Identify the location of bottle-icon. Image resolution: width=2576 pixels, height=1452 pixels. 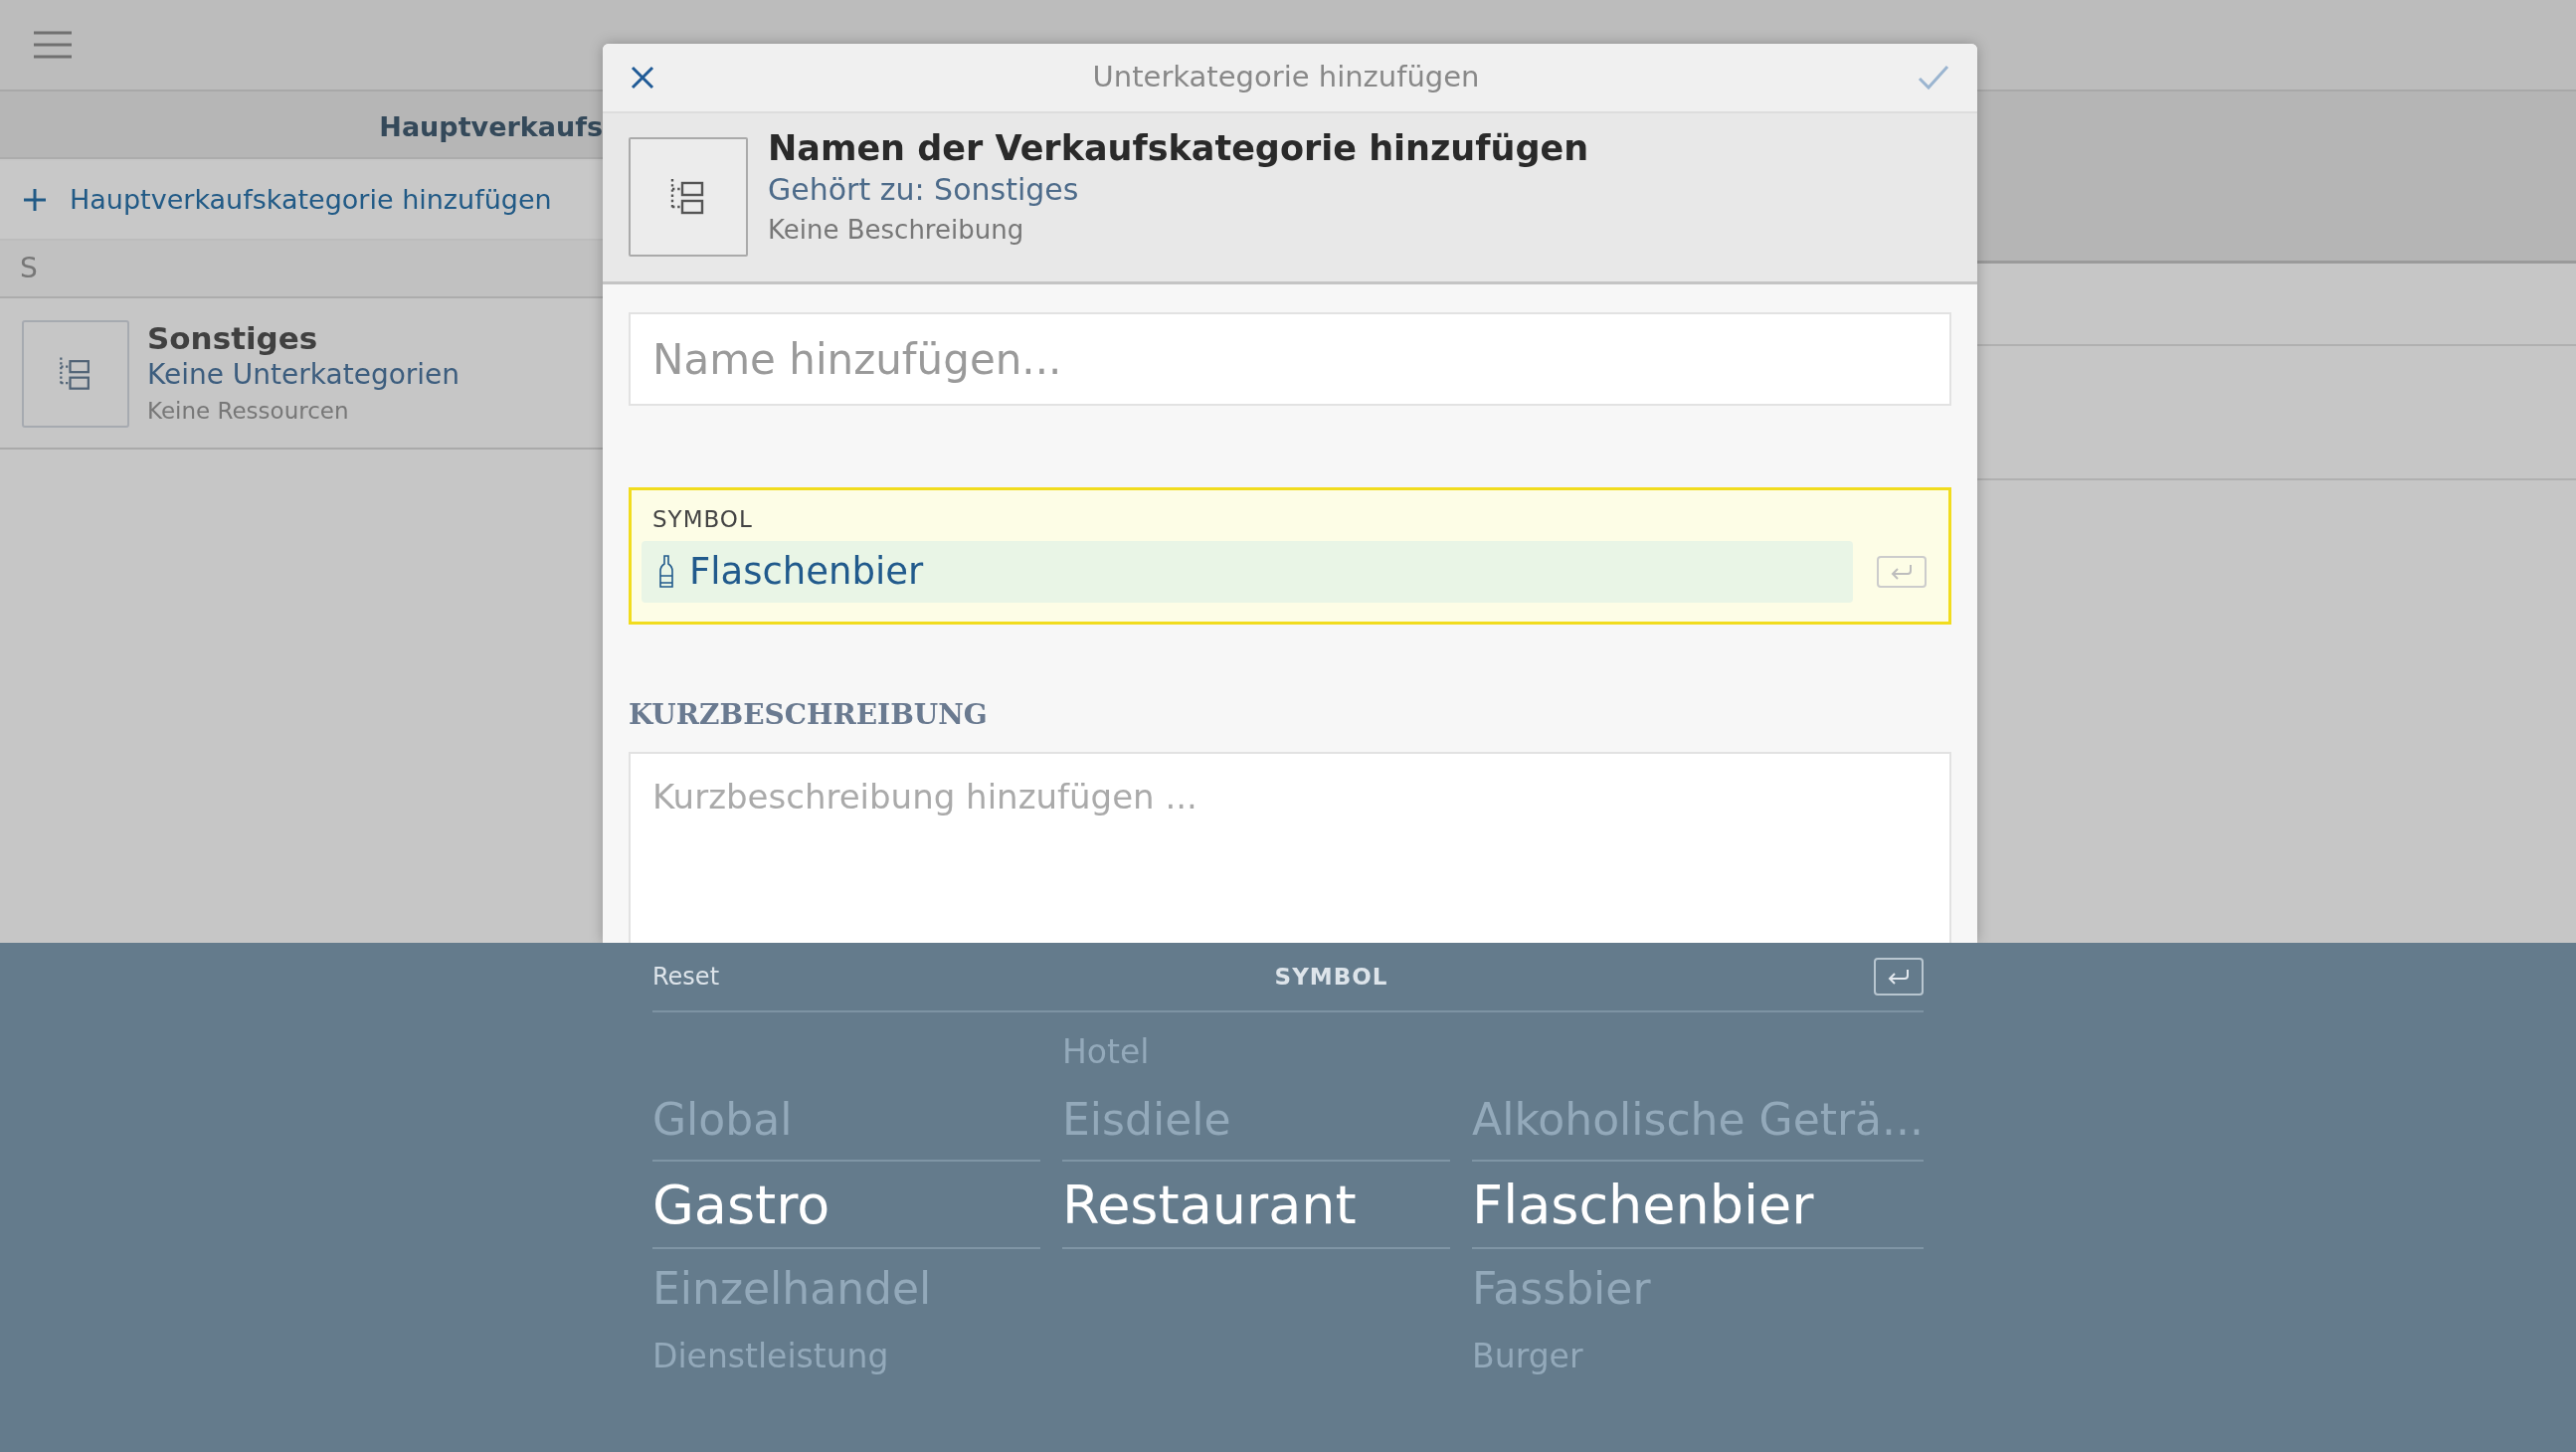
(666, 571).